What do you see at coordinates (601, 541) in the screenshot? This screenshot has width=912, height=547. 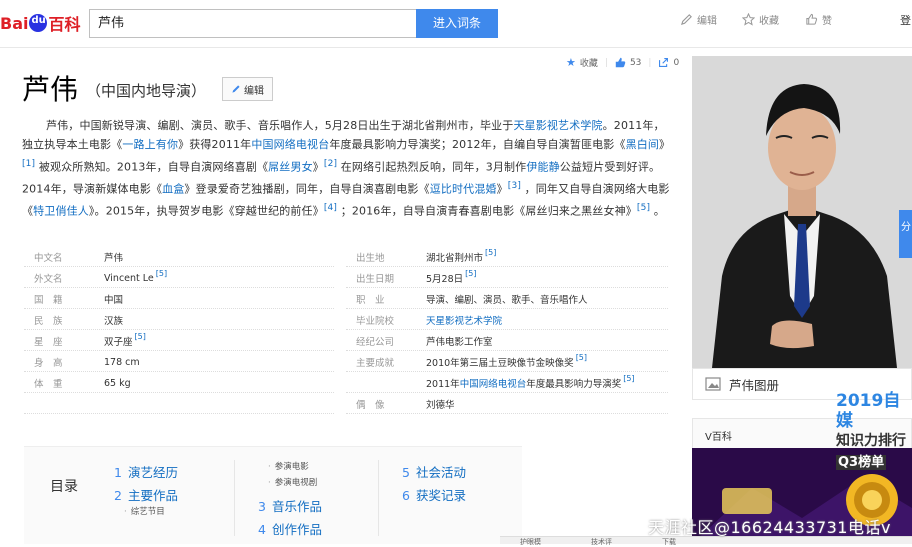 I see `status-item: 技术评` at bounding box center [601, 541].